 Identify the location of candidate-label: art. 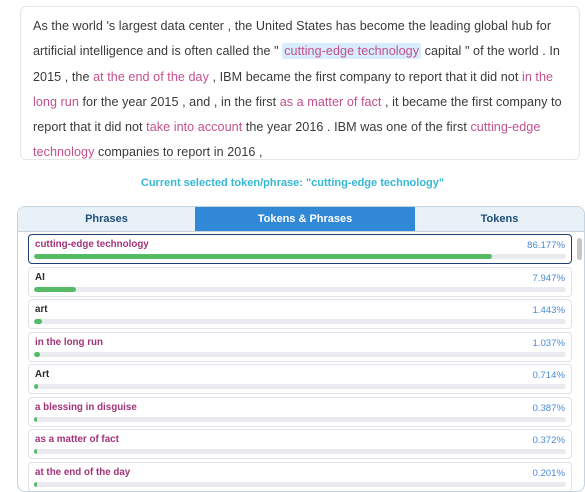
(41, 309).